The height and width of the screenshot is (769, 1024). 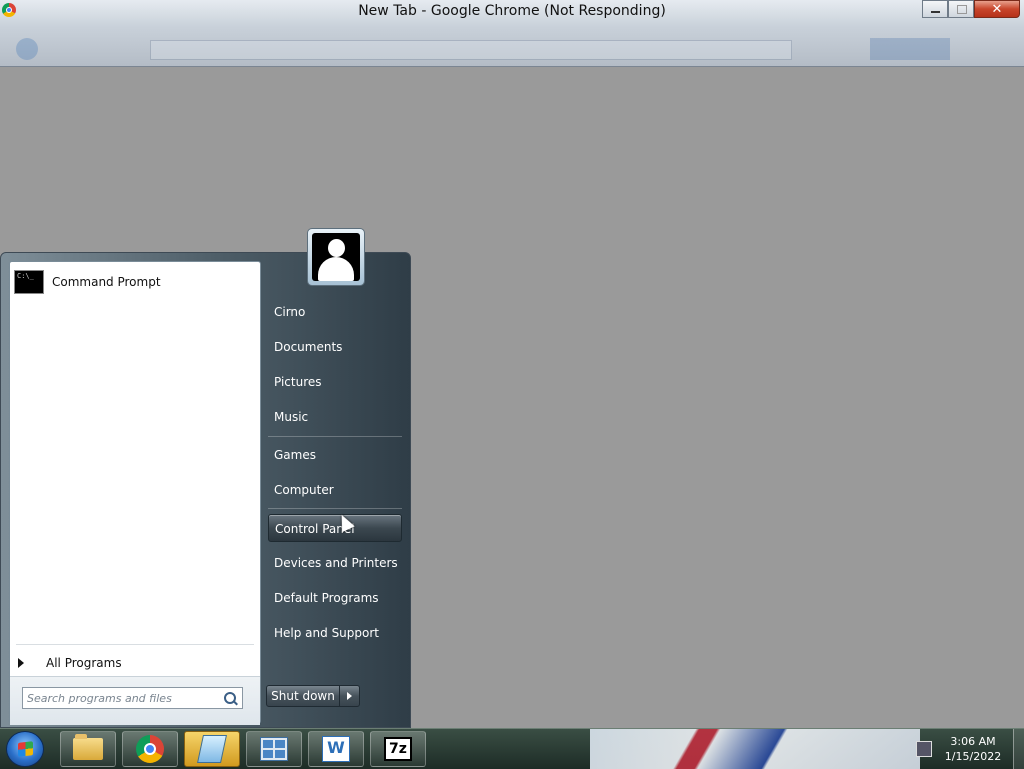 I want to click on search-box, so click(x=132, y=698).